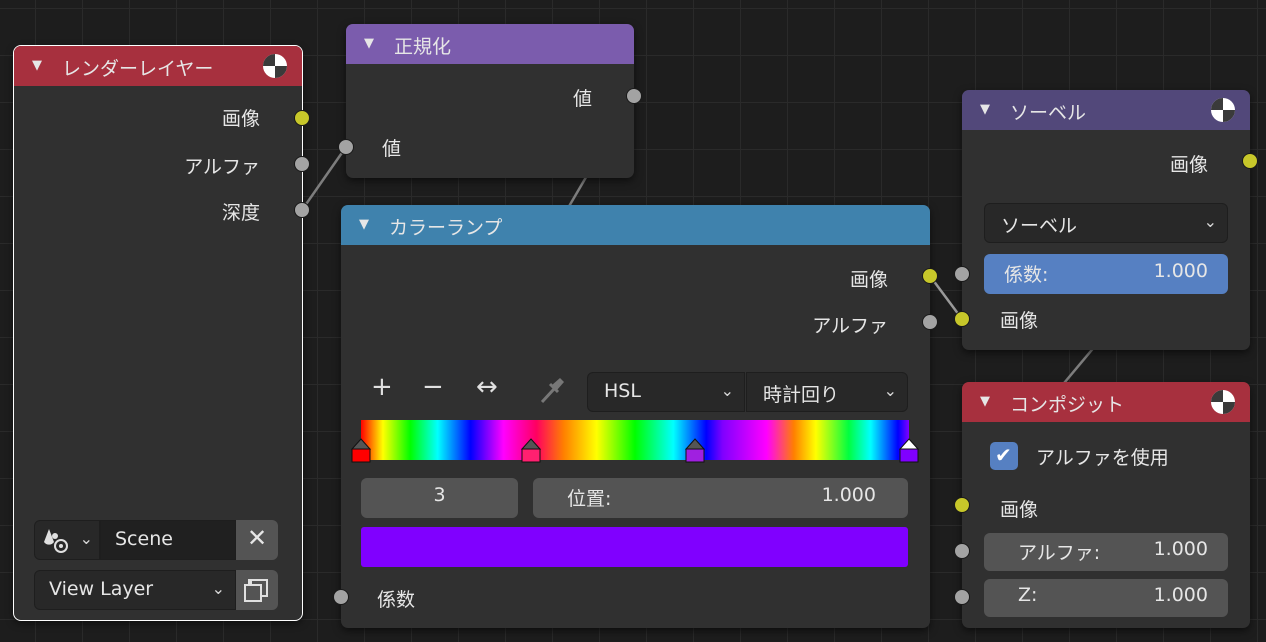 Image resolution: width=1266 pixels, height=642 pixels. What do you see at coordinates (1180, 595) in the screenshot?
I see `z-value: 1.000` at bounding box center [1180, 595].